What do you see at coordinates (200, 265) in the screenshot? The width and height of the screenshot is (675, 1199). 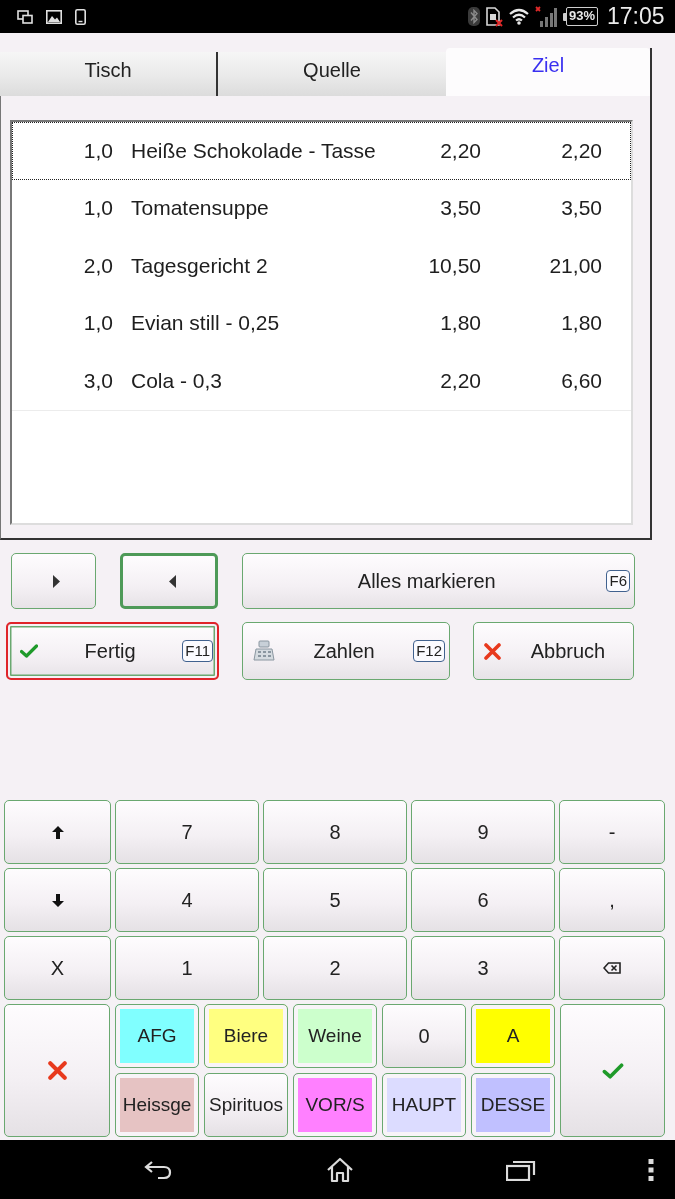 I see `table-cell-text: Tagesgericht 2` at bounding box center [200, 265].